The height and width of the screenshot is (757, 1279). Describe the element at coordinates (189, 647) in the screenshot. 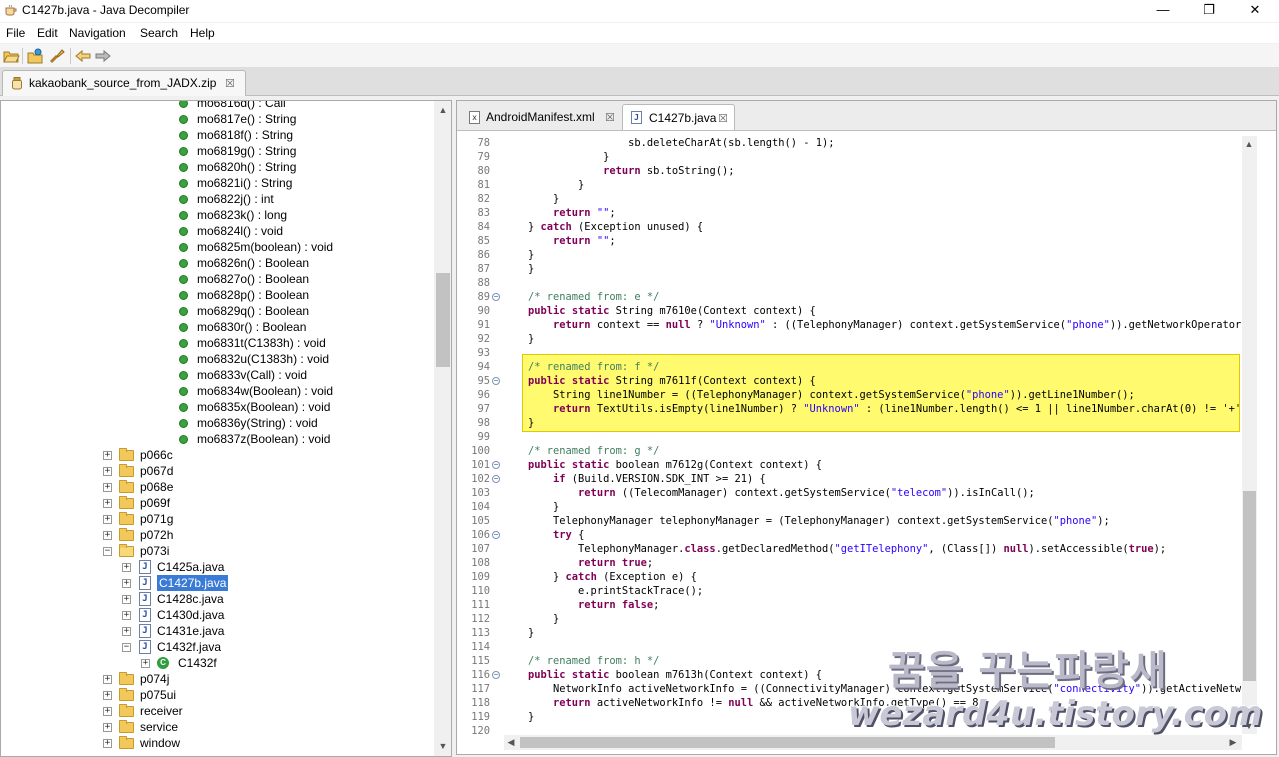

I see `file-label: C1432f.java` at that location.